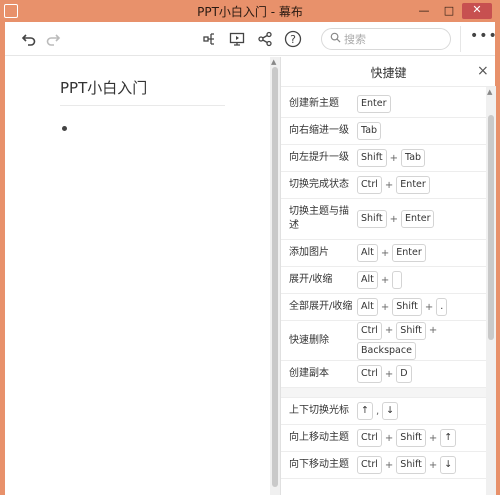 The width and height of the screenshot is (500, 495). I want to click on search-box, so click(386, 39).